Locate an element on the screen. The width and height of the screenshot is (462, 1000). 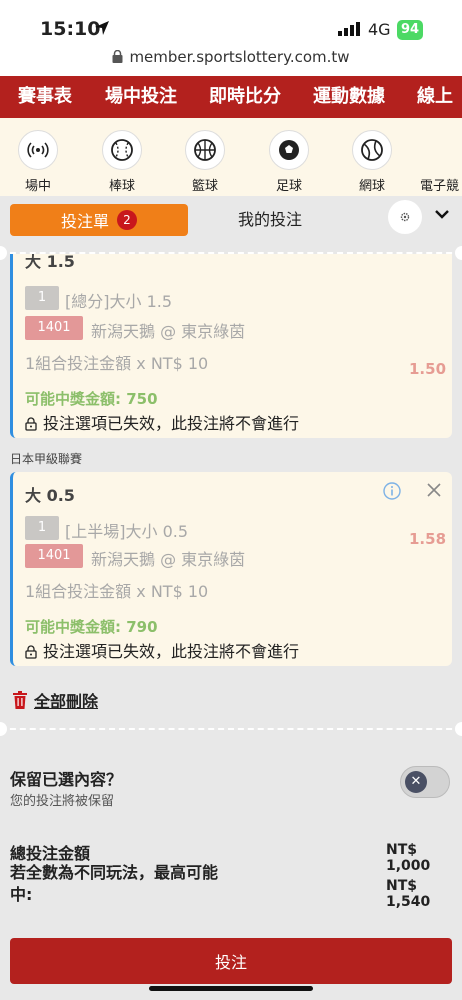
sport-label: 棒球 is located at coordinates (121, 186).